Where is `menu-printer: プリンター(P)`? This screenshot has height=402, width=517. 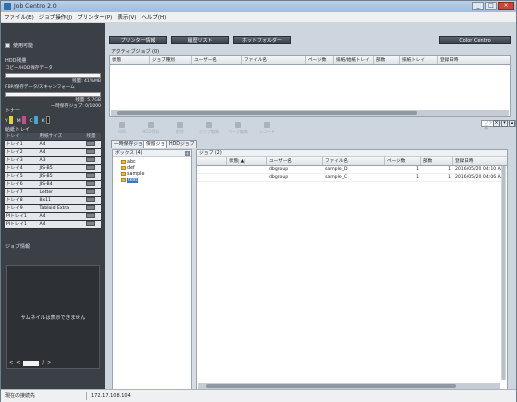 menu-printer: プリンター(P) is located at coordinates (94, 17).